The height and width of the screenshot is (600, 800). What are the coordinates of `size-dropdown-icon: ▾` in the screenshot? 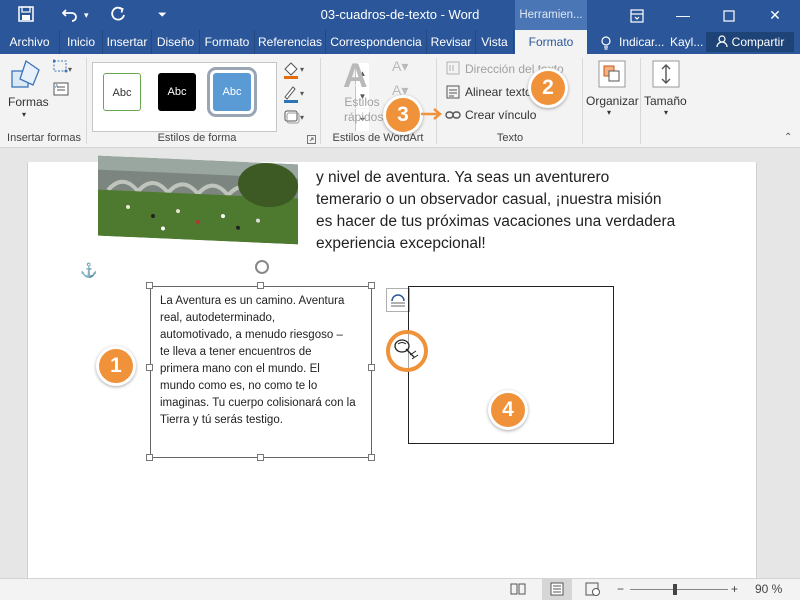 It's located at (666, 112).